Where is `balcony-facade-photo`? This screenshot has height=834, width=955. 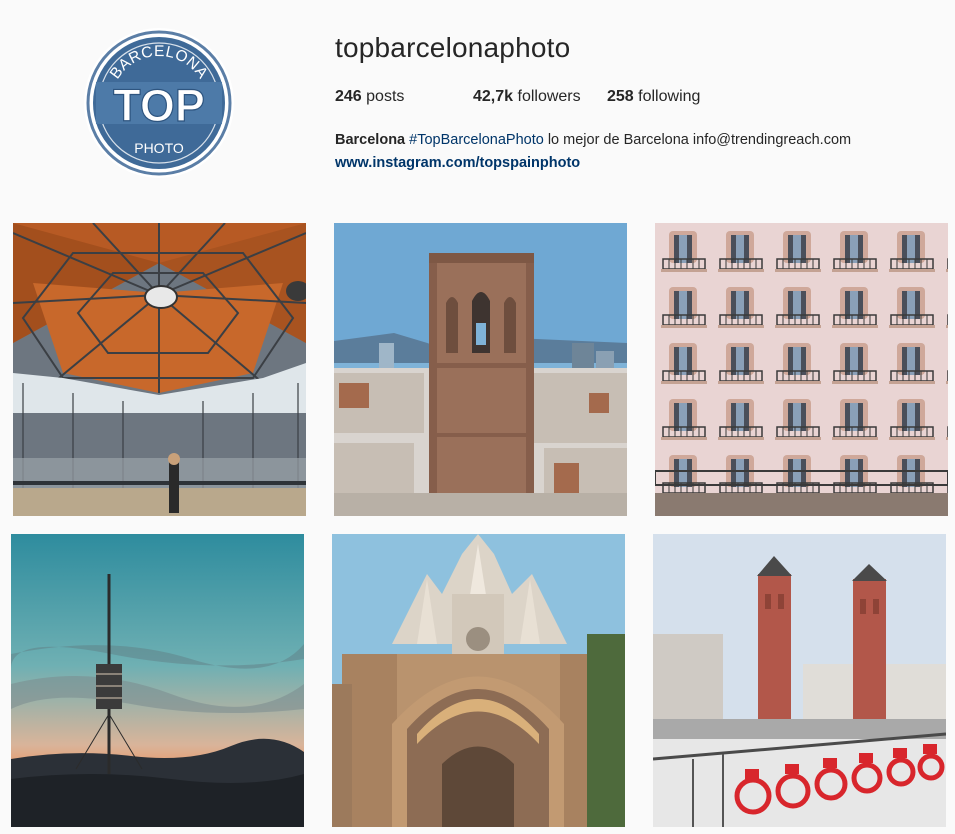 balcony-facade-photo is located at coordinates (801, 369).